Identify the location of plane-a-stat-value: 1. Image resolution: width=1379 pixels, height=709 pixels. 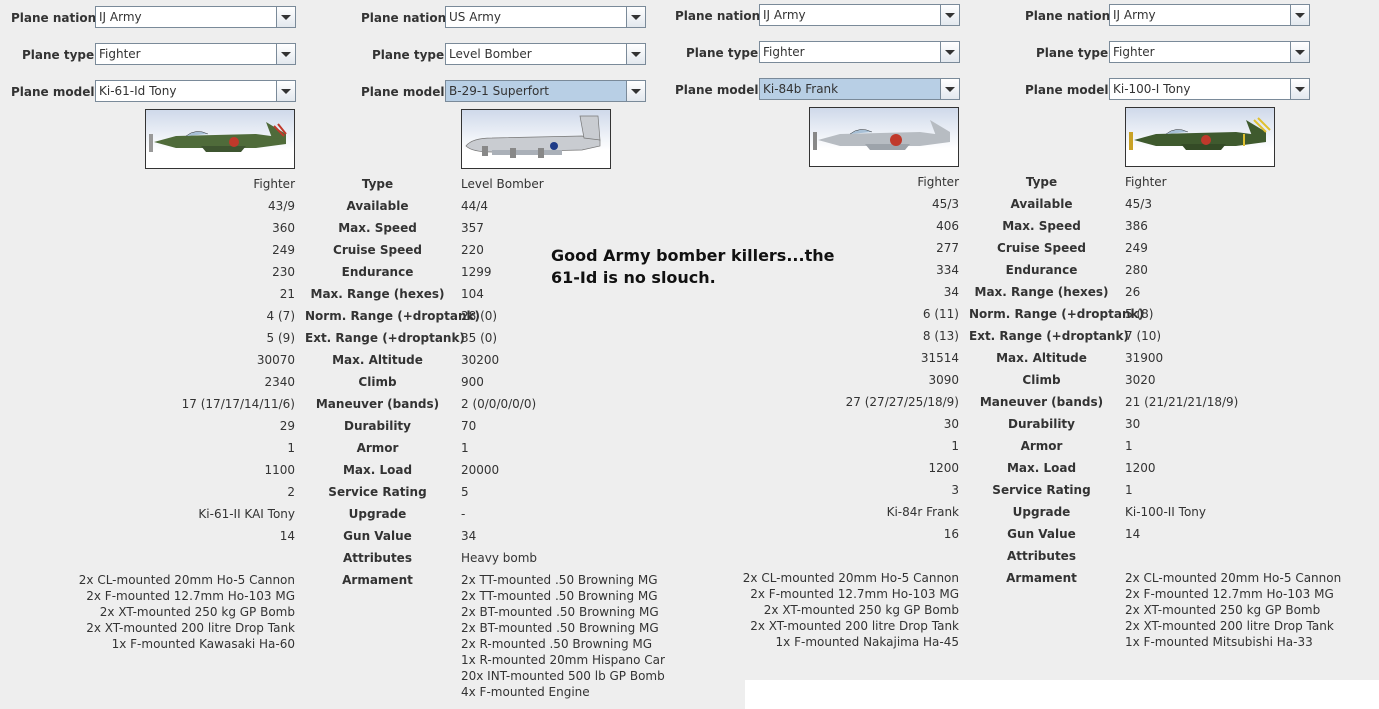
(291, 448).